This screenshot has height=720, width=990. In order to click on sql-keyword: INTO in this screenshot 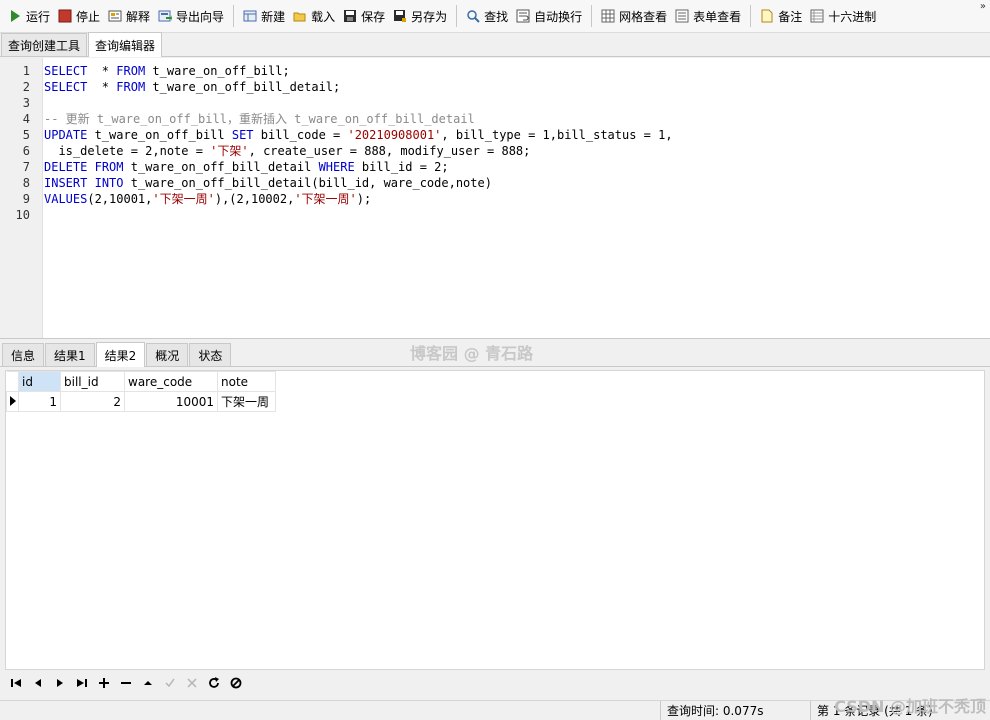, I will do `click(109, 183)`.